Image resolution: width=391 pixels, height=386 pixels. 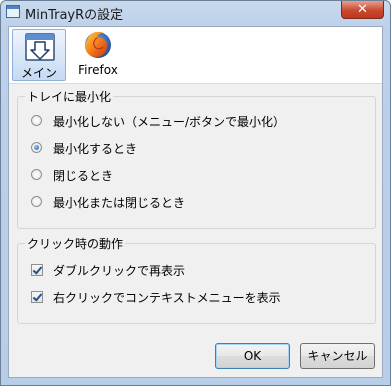 What do you see at coordinates (36, 120) in the screenshot?
I see `radio-never-minimize` at bounding box center [36, 120].